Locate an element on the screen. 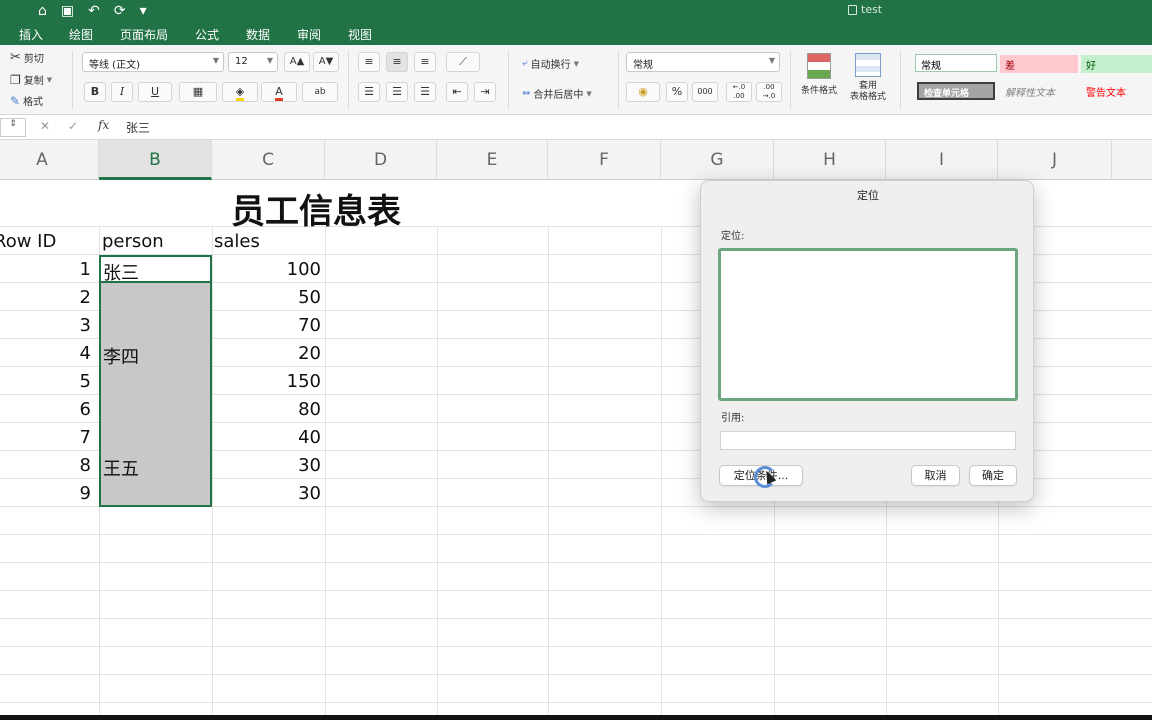  conditional-formatting-icon is located at coordinates (819, 66).